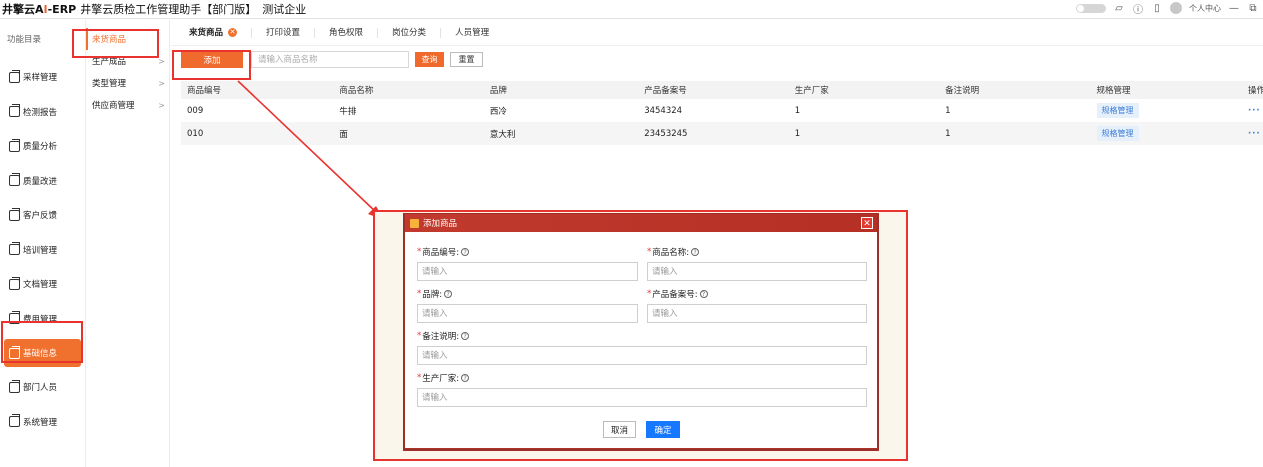  Describe the element at coordinates (347, 32) in the screenshot. I see `tab-role-permissions: 角色权限` at that location.